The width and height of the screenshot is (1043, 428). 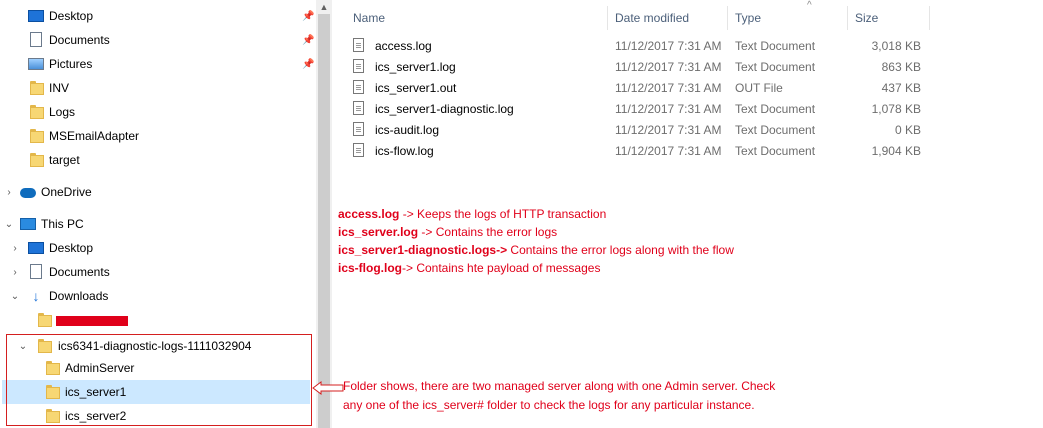 What do you see at coordinates (404, 151) in the screenshot?
I see `file-name: ics-flow.log` at bounding box center [404, 151].